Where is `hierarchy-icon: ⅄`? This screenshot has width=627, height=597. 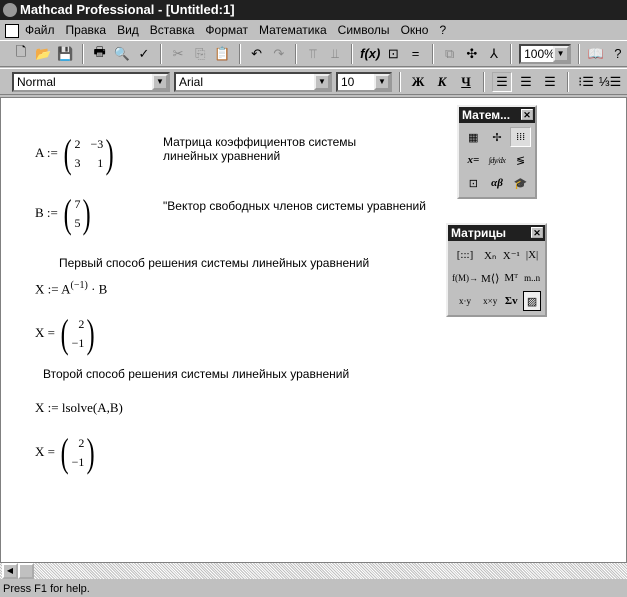
hierarchy-icon: ⅄ is located at coordinates (494, 54).